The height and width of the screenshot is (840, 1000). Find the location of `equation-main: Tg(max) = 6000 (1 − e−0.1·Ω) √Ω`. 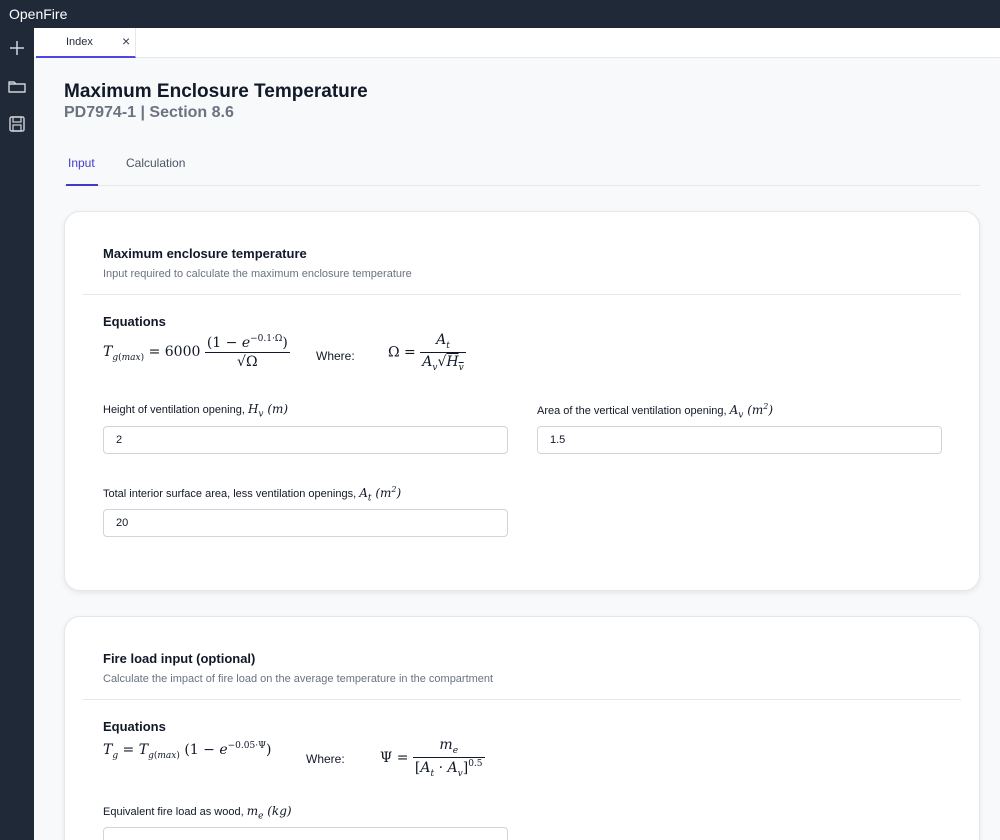

equation-main: Tg(max) = 6000 (1 − e−0.1·Ω) √Ω is located at coordinates (196, 352).